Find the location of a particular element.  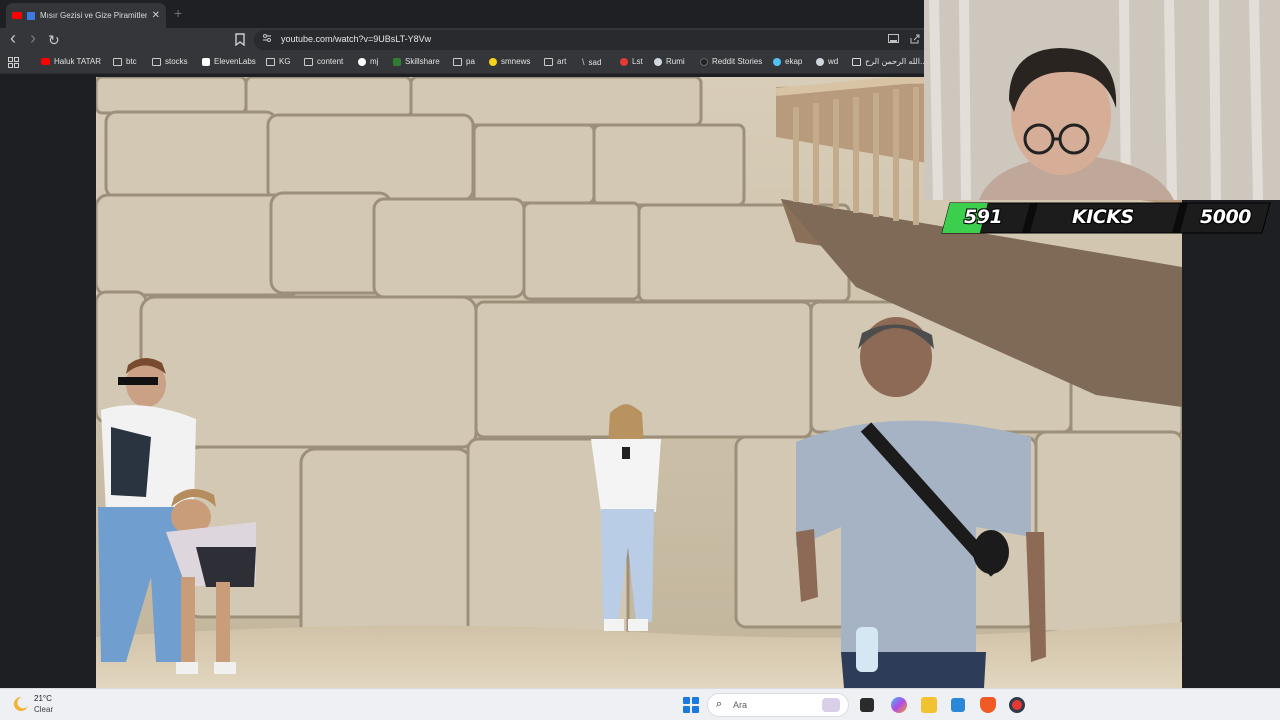

bookmark-label: Reddit Stories is located at coordinates (737, 61).